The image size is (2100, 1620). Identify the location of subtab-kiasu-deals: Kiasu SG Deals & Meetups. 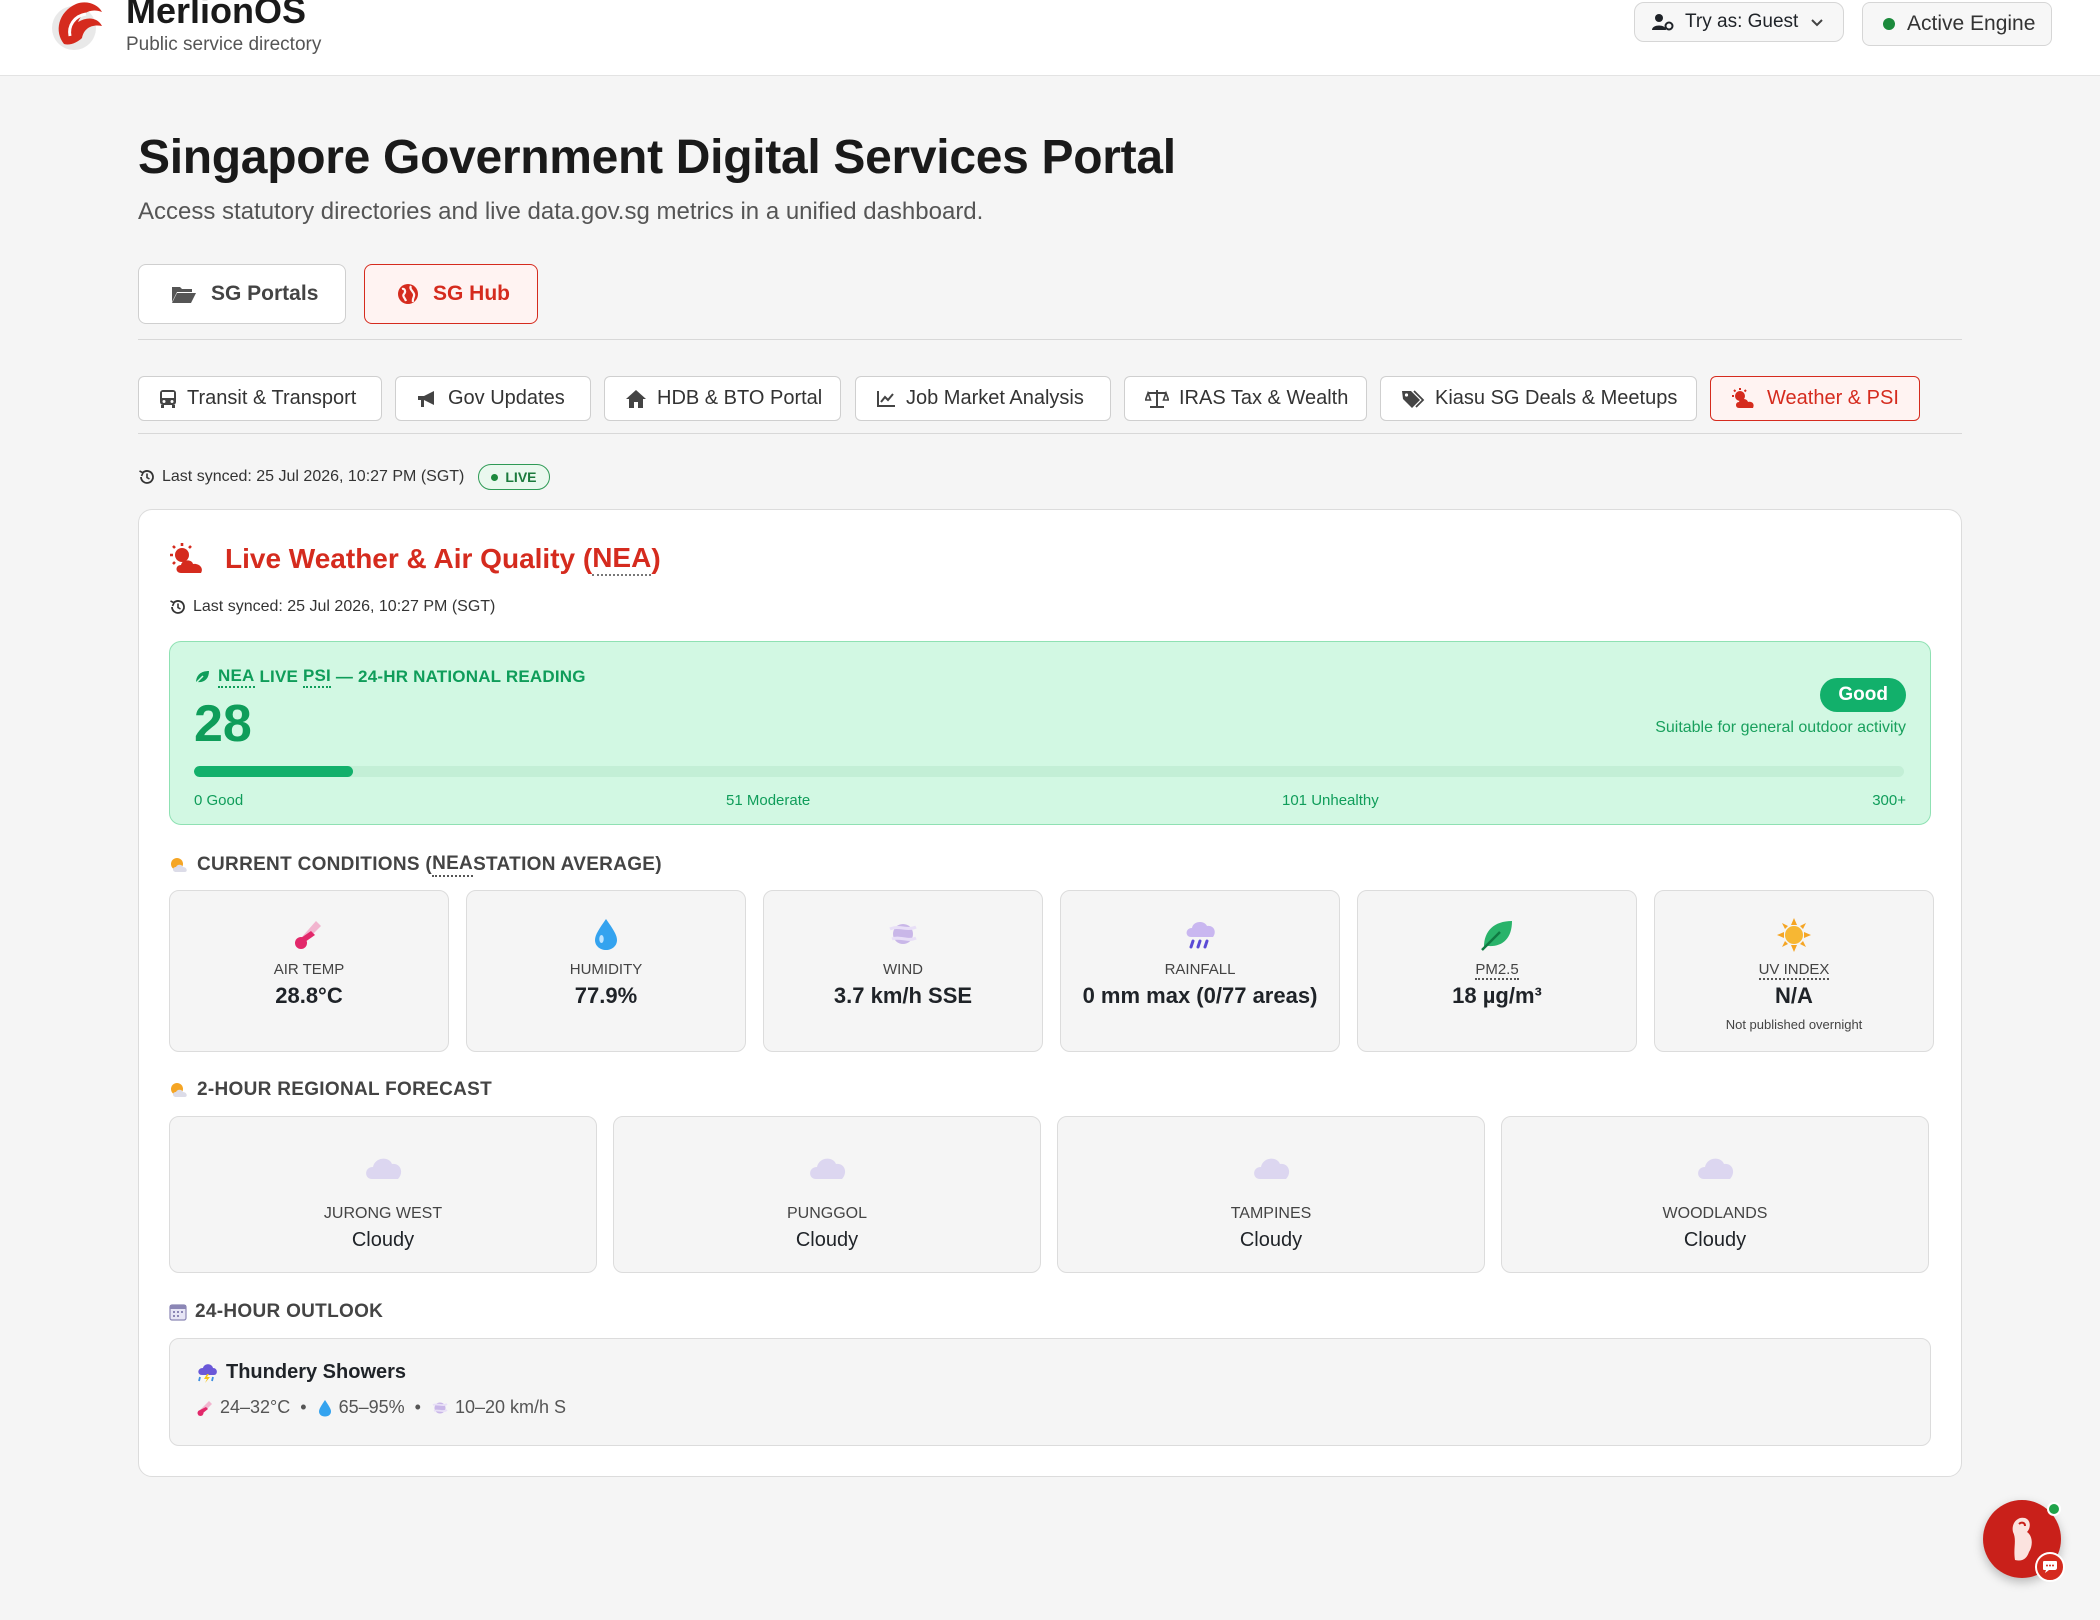
(1538, 398).